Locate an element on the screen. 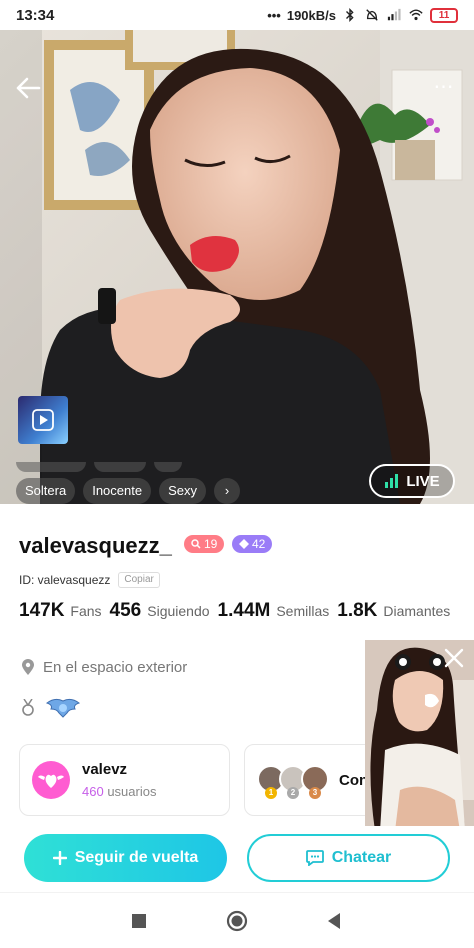 This screenshot has width=474, height=948. diamonds-label: Diamantes is located at coordinates (417, 611).